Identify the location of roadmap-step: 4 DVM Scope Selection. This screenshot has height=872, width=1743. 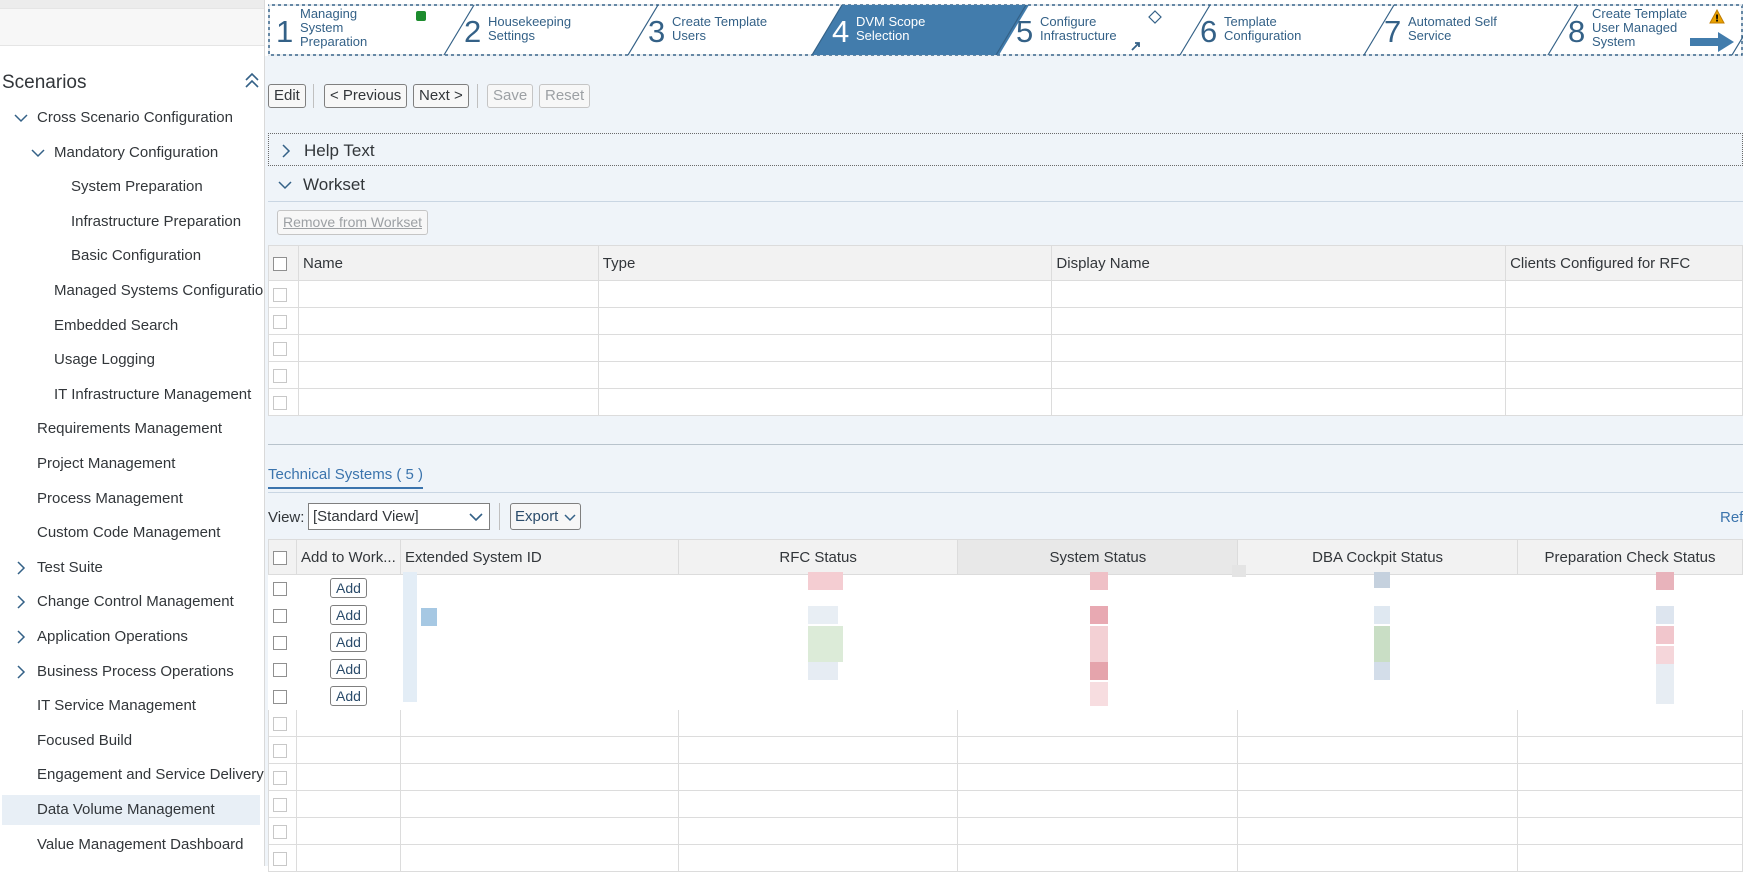
(912, 30).